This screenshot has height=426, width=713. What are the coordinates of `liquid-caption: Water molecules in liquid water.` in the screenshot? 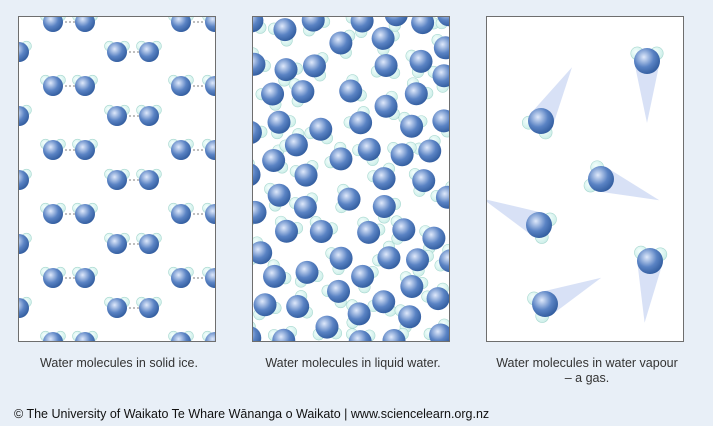 It's located at (353, 363).